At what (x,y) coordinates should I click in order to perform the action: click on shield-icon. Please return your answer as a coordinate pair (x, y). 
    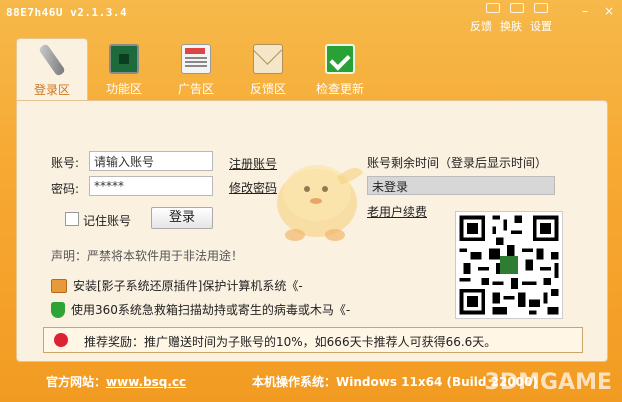
    Looking at the image, I should click on (58, 309).